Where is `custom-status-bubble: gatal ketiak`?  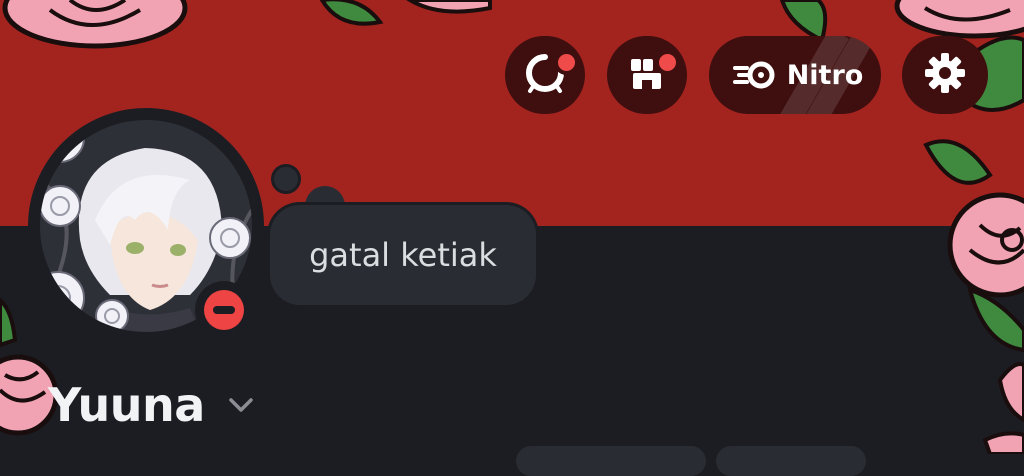
custom-status-bubble: gatal ketiak is located at coordinates (403, 255).